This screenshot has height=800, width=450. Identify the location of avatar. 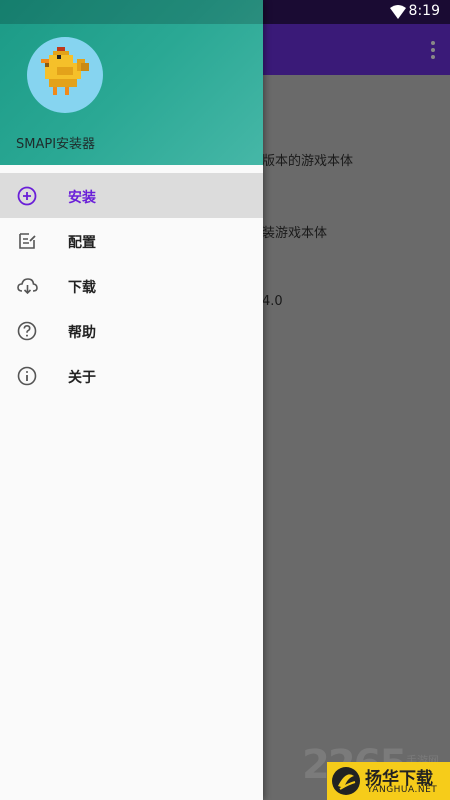
(65, 75).